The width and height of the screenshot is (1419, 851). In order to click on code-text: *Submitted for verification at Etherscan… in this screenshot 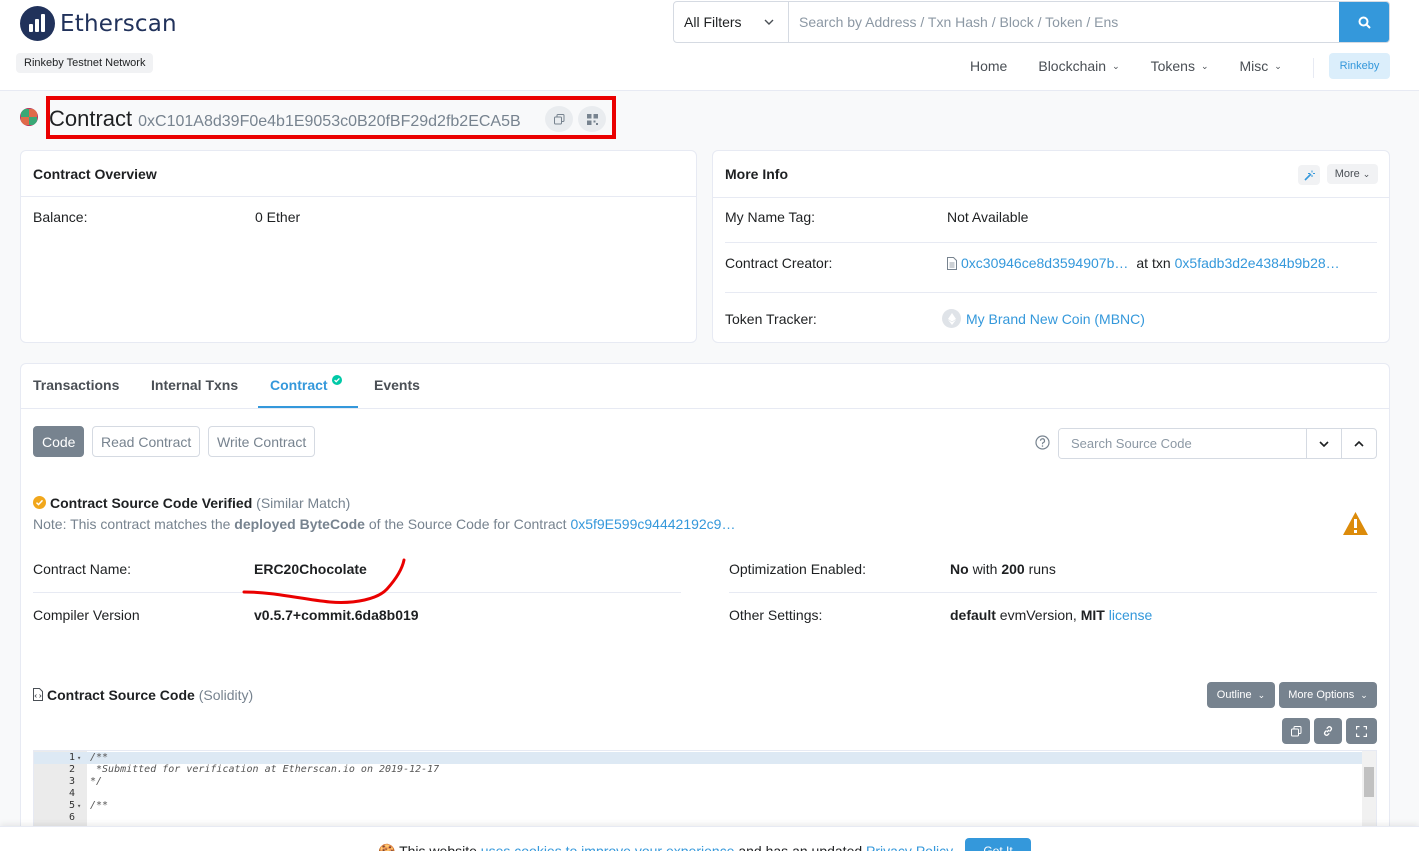, I will do `click(265, 769)`.